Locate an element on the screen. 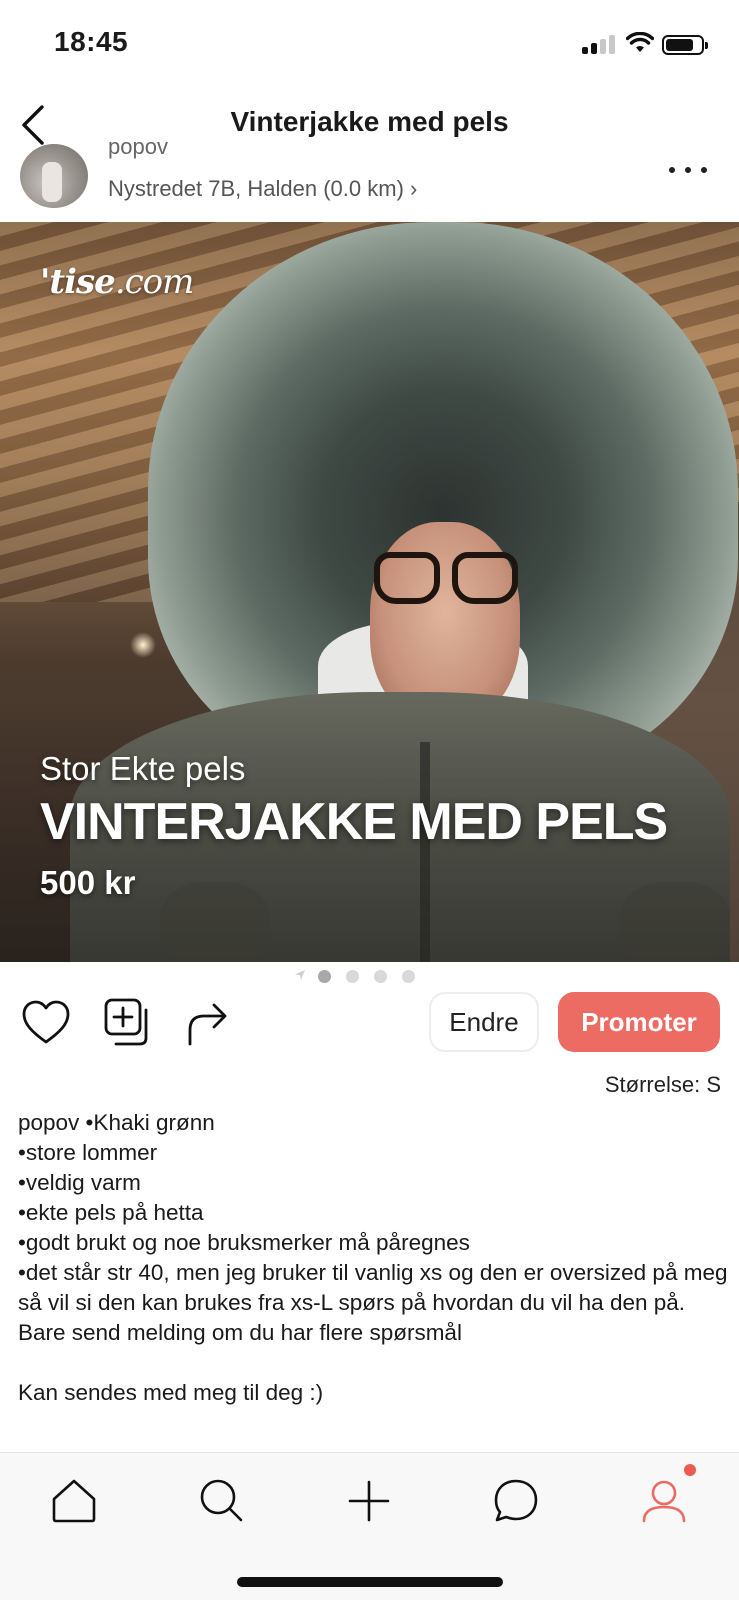  add-to-collection-icon is located at coordinates (126, 1022).